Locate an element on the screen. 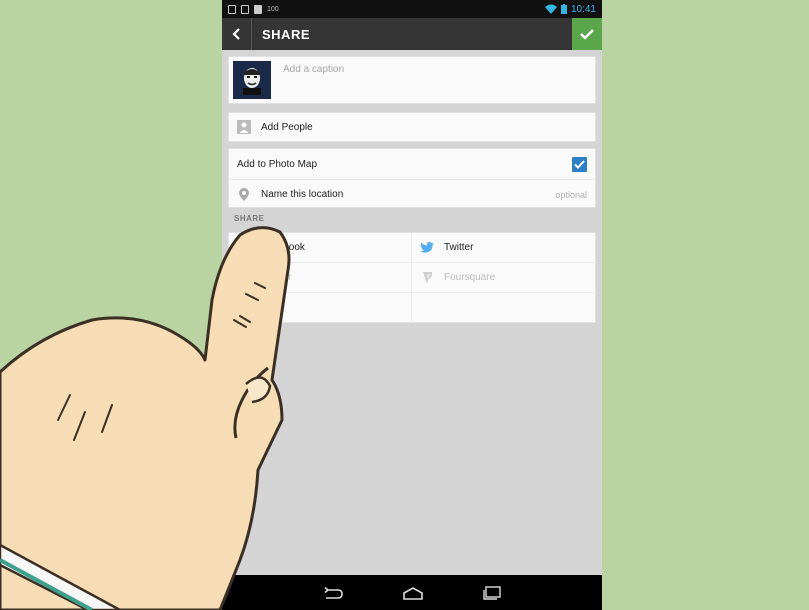 The image size is (809, 610). page-title: SHARE is located at coordinates (286, 34).